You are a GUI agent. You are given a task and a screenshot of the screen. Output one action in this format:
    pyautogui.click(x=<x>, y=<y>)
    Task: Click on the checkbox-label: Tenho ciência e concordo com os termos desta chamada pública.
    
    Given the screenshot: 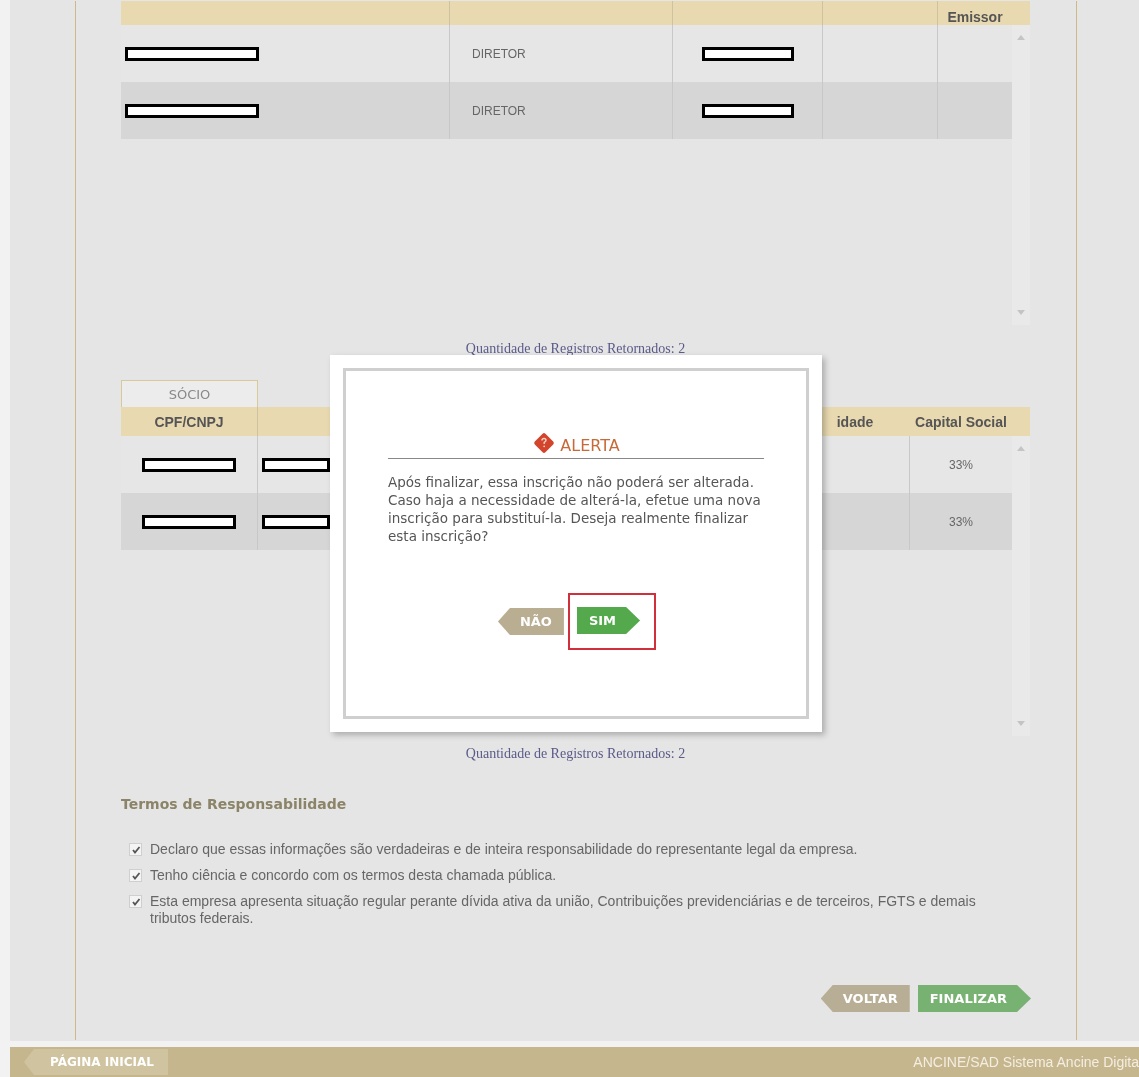 What is the action you would take?
    pyautogui.click(x=353, y=875)
    